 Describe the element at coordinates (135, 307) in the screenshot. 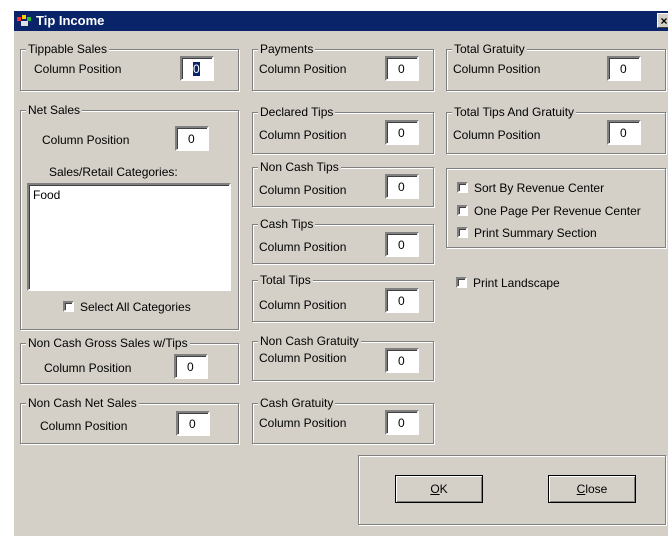

I see `checkbox-label: Select All Categories` at that location.